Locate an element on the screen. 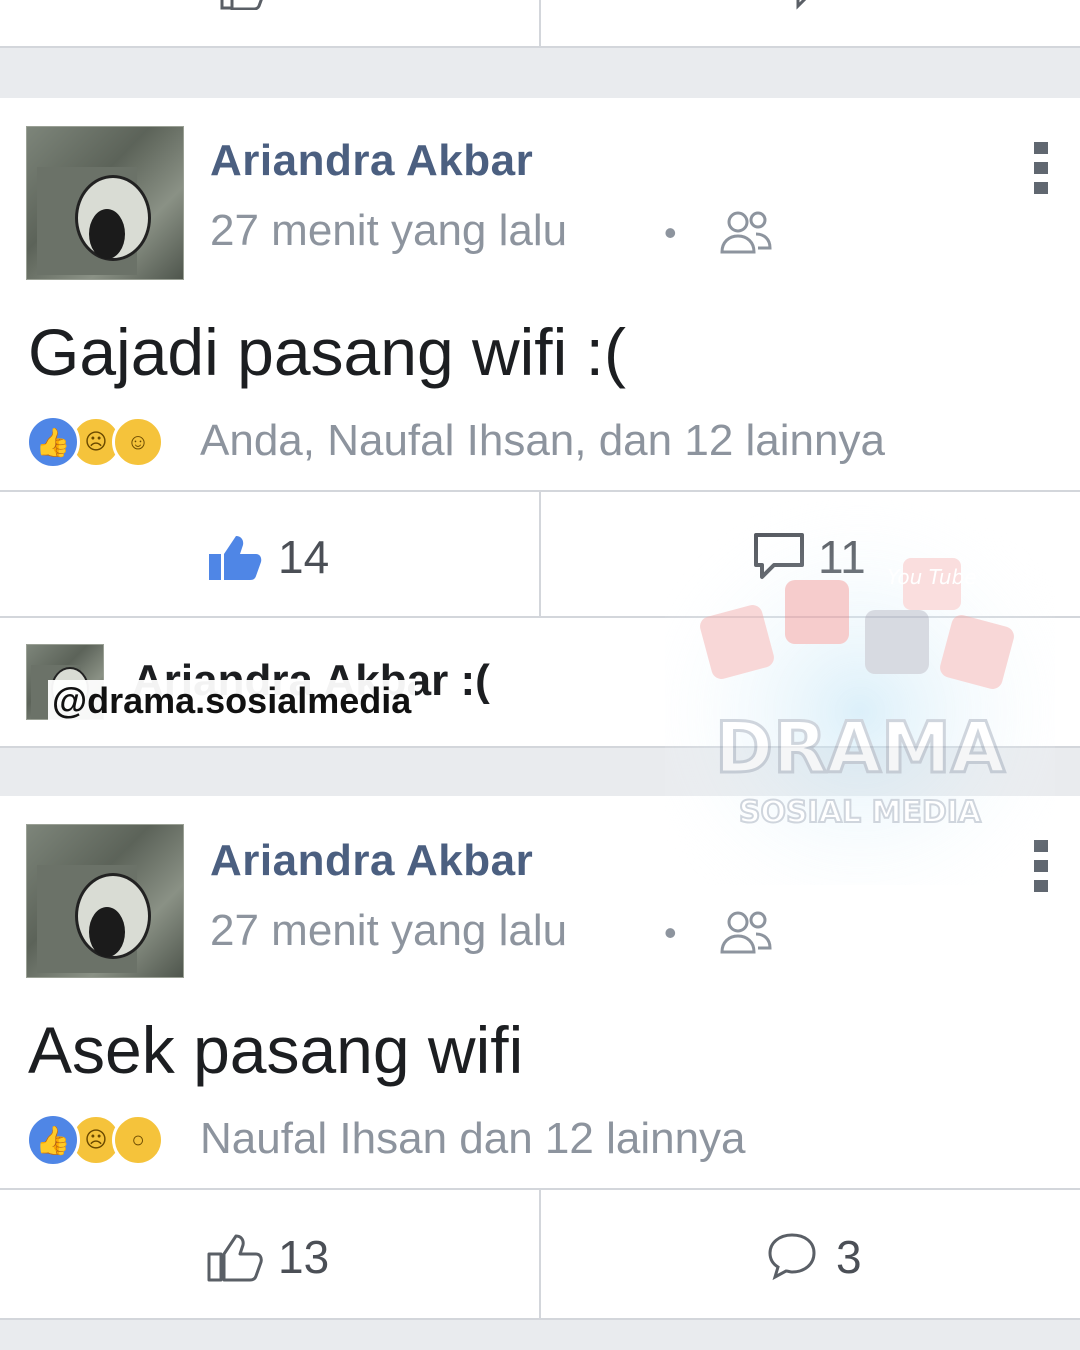  comment-button: 3 is located at coordinates (814, 1257).